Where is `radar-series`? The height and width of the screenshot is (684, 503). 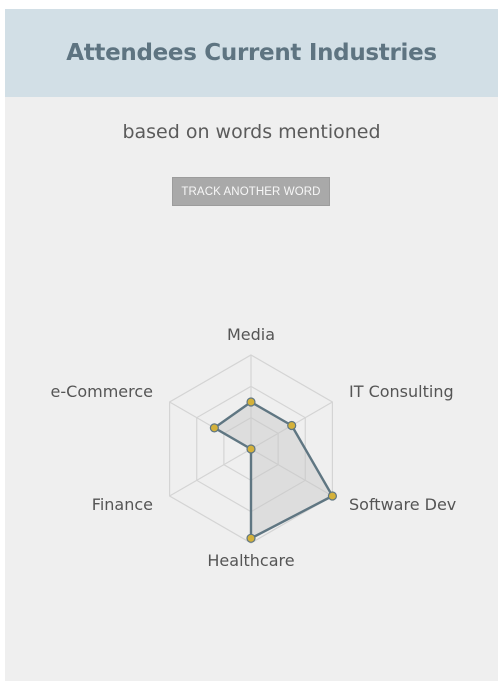 radar-series is located at coordinates (273, 470).